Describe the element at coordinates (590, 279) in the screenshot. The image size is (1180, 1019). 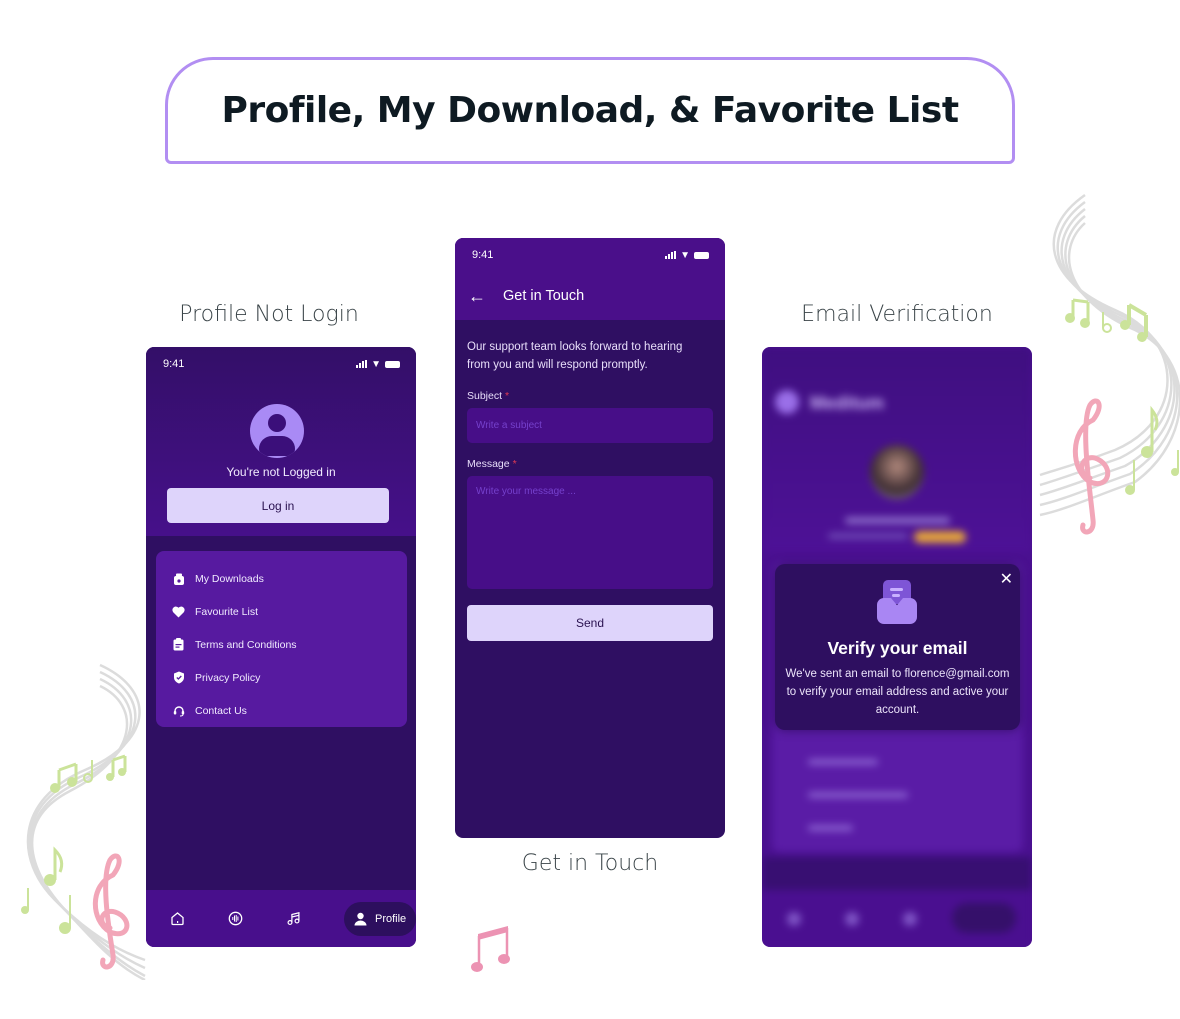
I see `app-bar: 9:41 ▼ ← Get in Touch` at that location.